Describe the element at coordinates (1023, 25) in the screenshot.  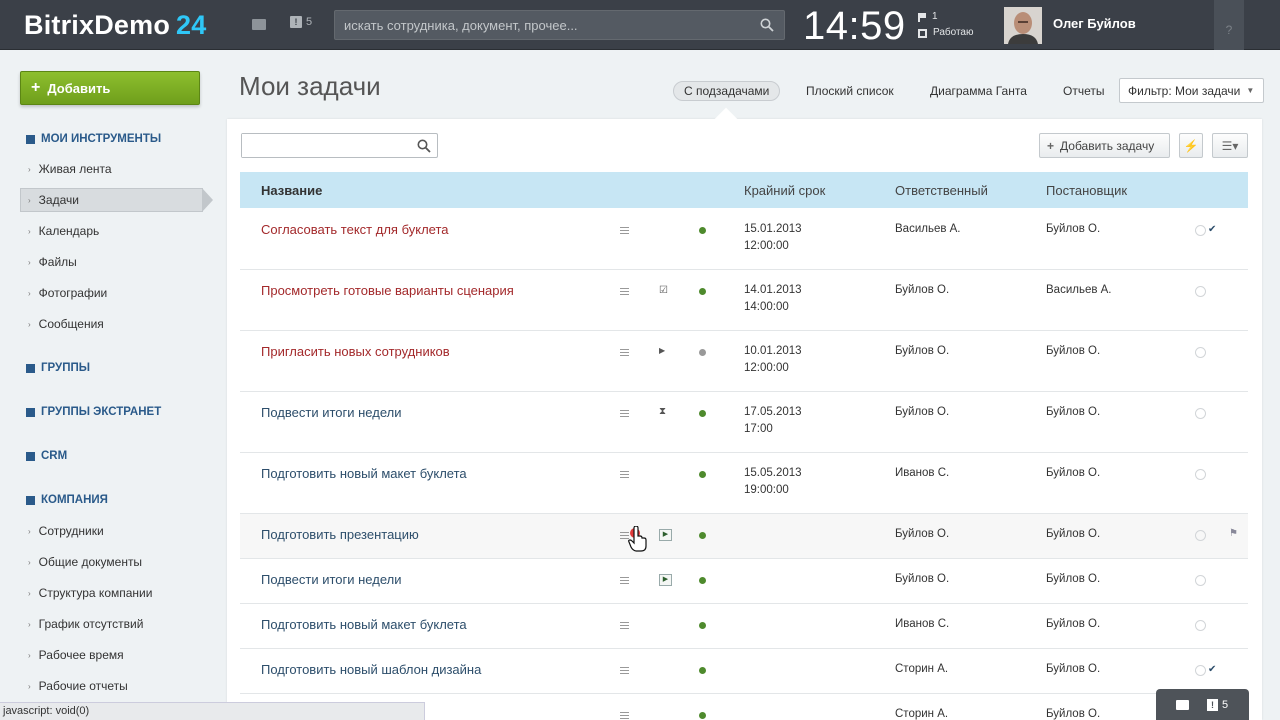
I see `avatar` at that location.